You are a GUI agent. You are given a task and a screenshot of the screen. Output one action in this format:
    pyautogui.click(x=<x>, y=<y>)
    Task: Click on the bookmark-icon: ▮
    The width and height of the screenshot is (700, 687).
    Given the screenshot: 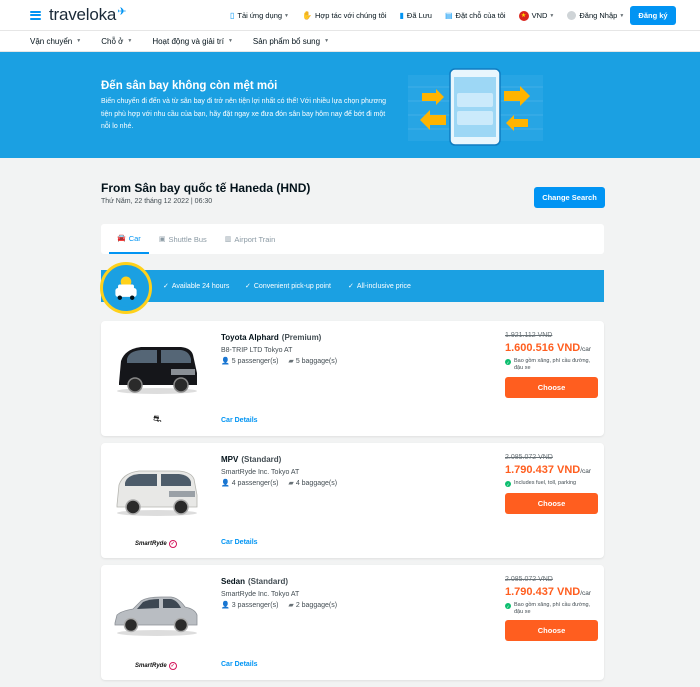 What is the action you would take?
    pyautogui.click(x=401, y=15)
    